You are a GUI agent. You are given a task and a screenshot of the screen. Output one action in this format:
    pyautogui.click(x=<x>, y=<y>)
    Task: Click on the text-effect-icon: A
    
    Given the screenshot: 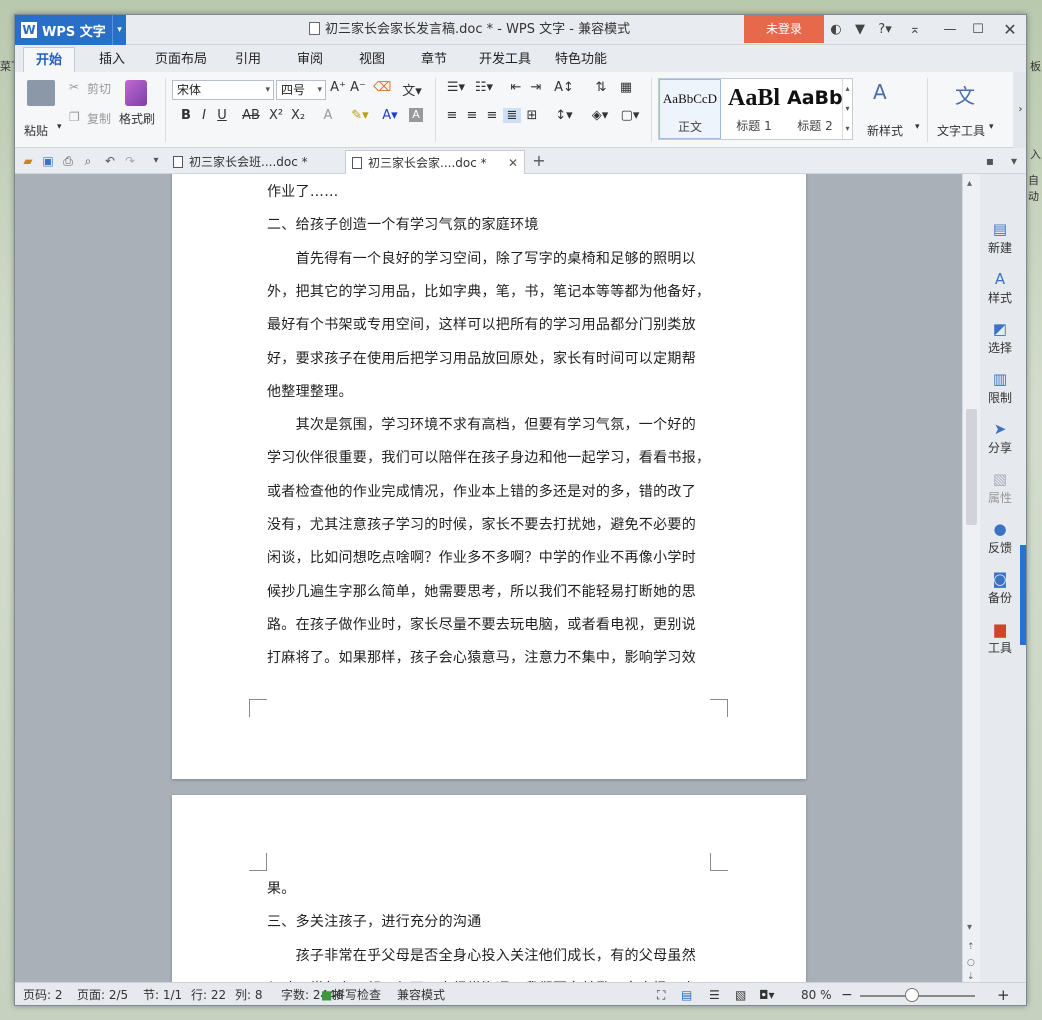 What is the action you would take?
    pyautogui.click(x=328, y=115)
    